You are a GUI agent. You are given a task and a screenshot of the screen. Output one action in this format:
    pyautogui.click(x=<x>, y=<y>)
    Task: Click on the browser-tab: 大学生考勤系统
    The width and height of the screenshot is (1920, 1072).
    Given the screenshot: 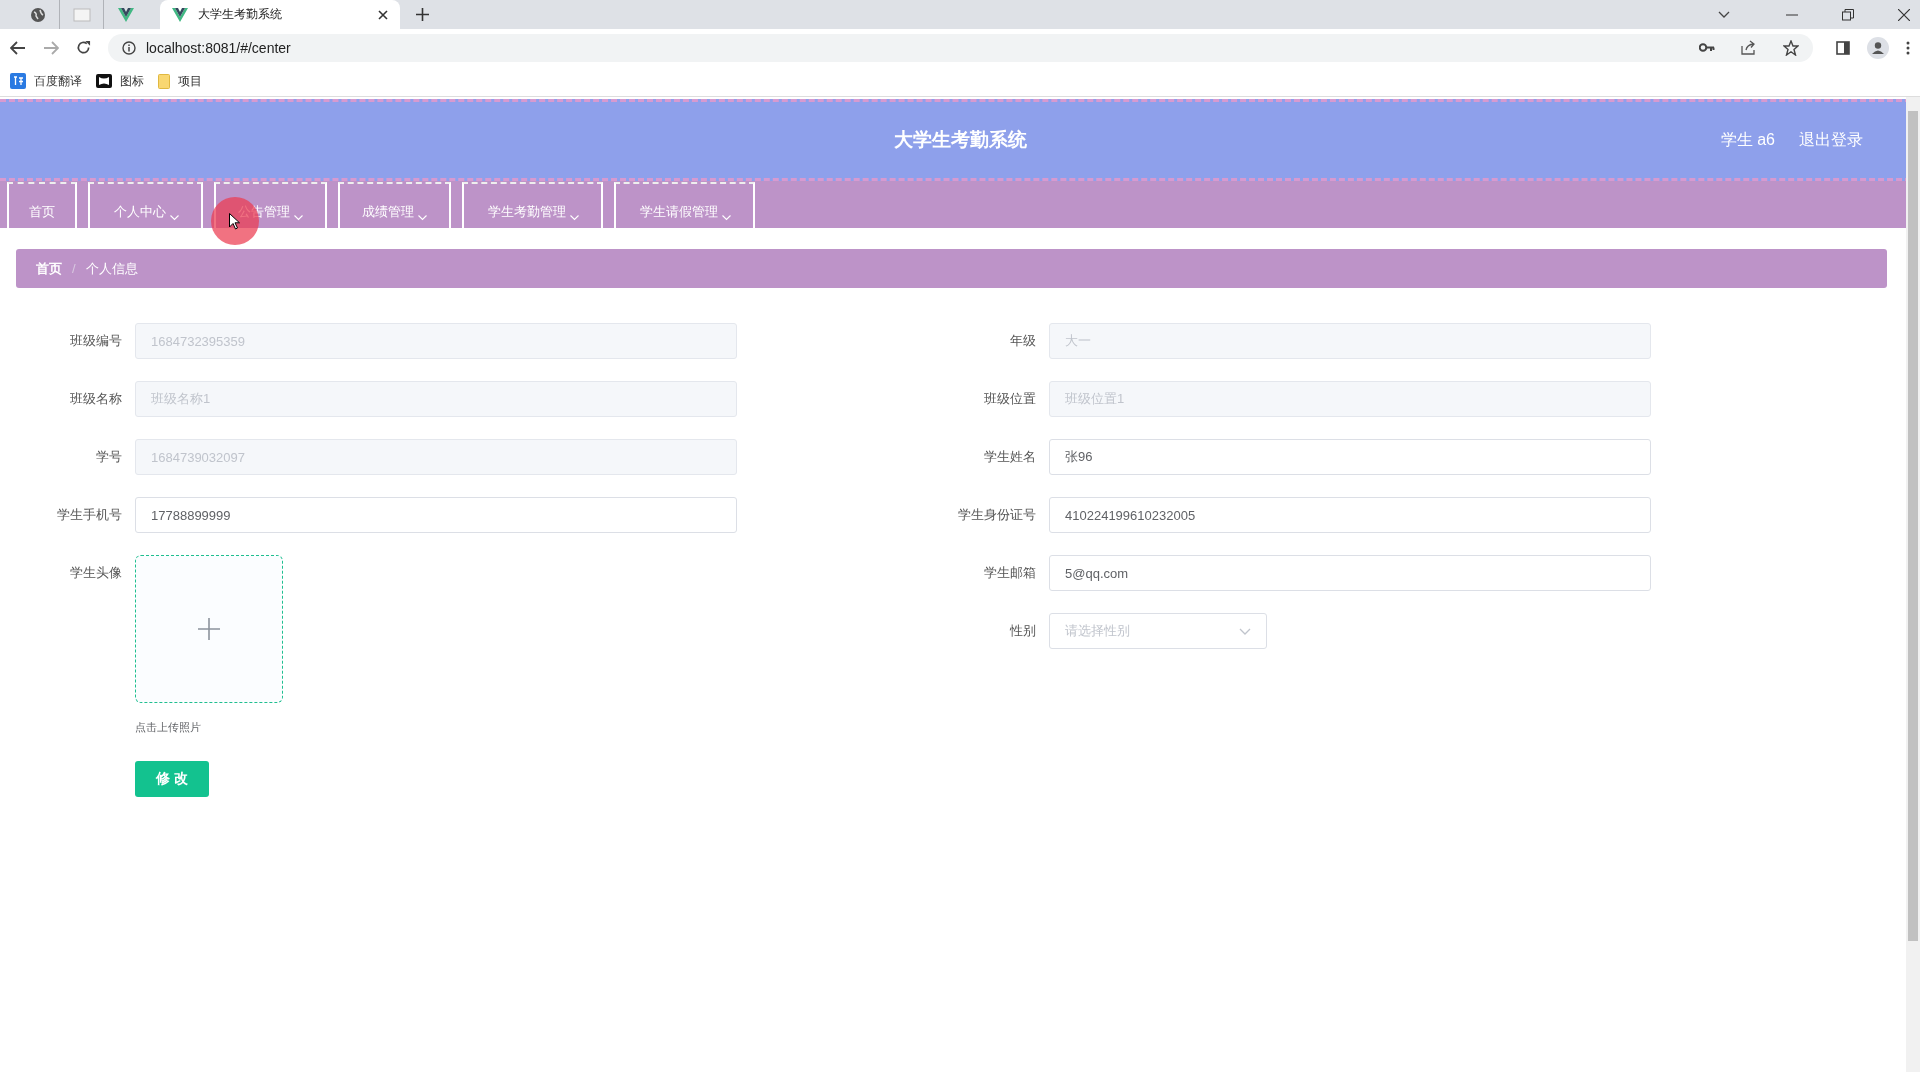 What is the action you would take?
    pyautogui.click(x=280, y=14)
    